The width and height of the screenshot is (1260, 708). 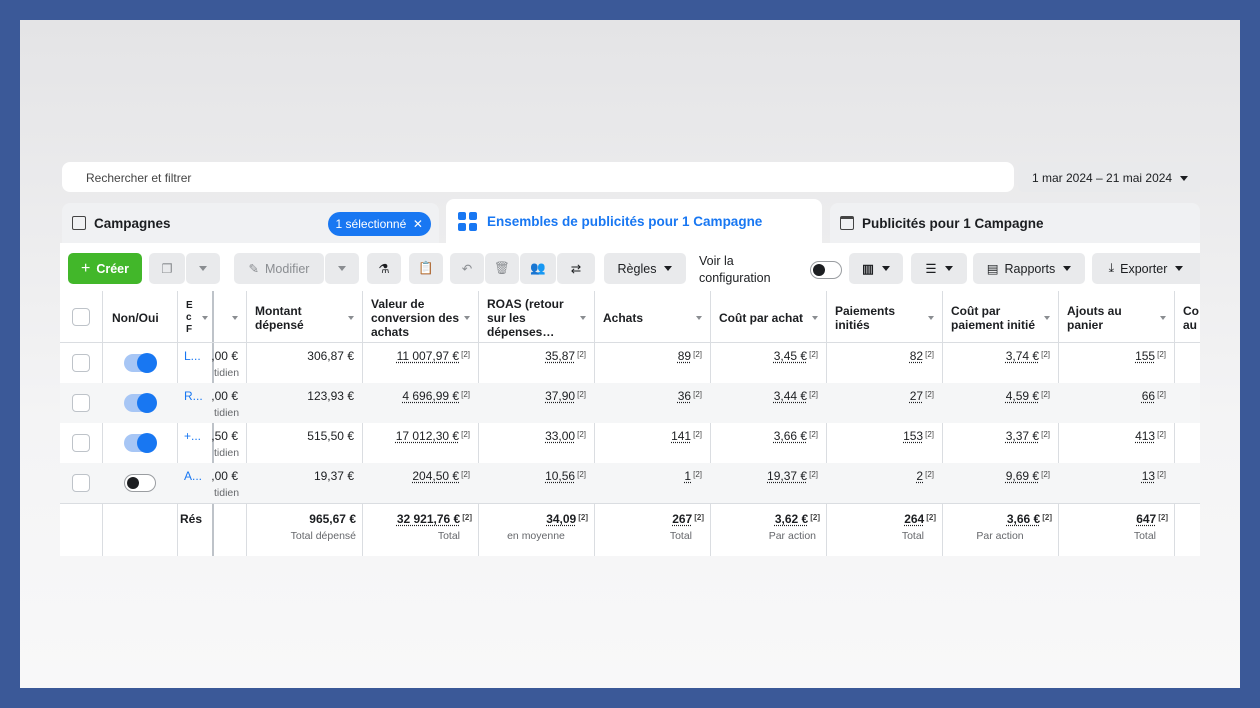 I want to click on duplicate-button: ❐, so click(x=167, y=268).